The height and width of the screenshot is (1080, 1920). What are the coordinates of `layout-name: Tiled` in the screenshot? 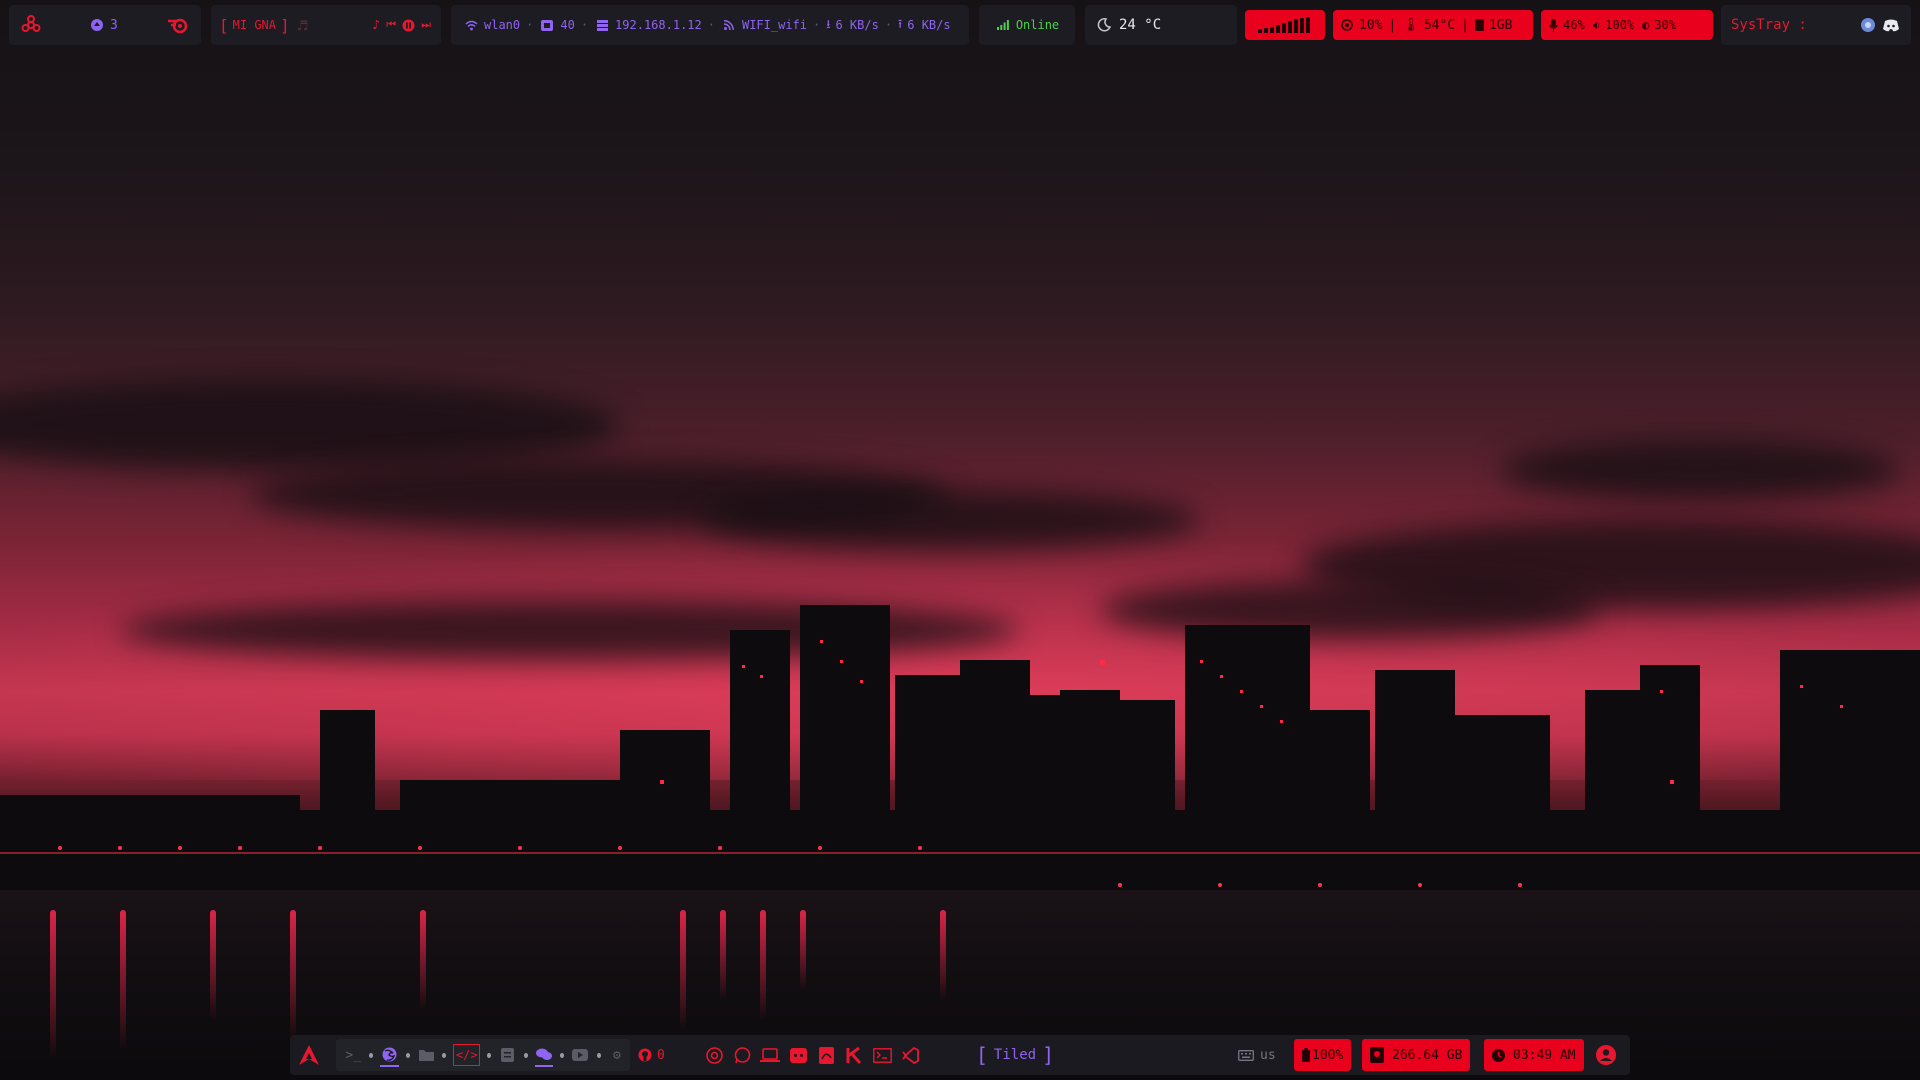 It's located at (1015, 1055).